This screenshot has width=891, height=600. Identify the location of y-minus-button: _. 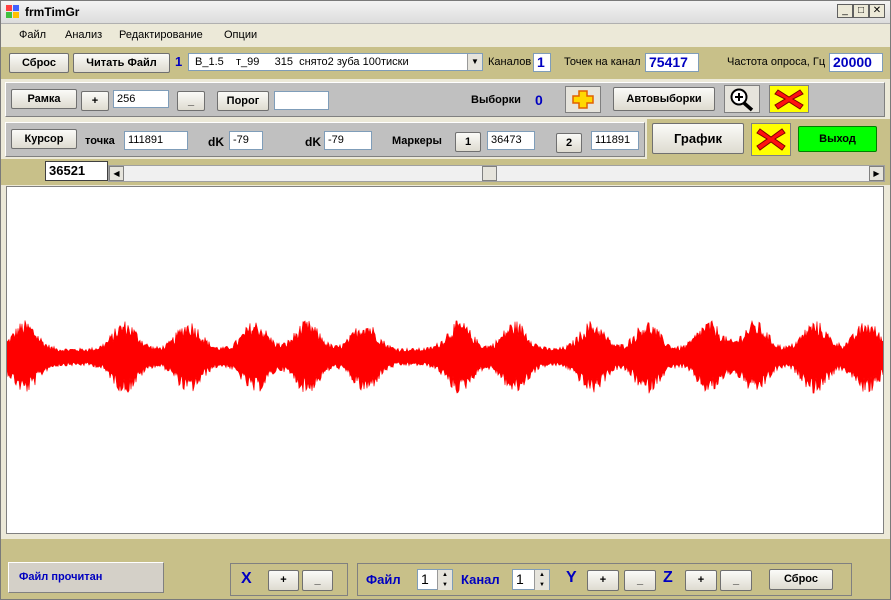
(640, 580).